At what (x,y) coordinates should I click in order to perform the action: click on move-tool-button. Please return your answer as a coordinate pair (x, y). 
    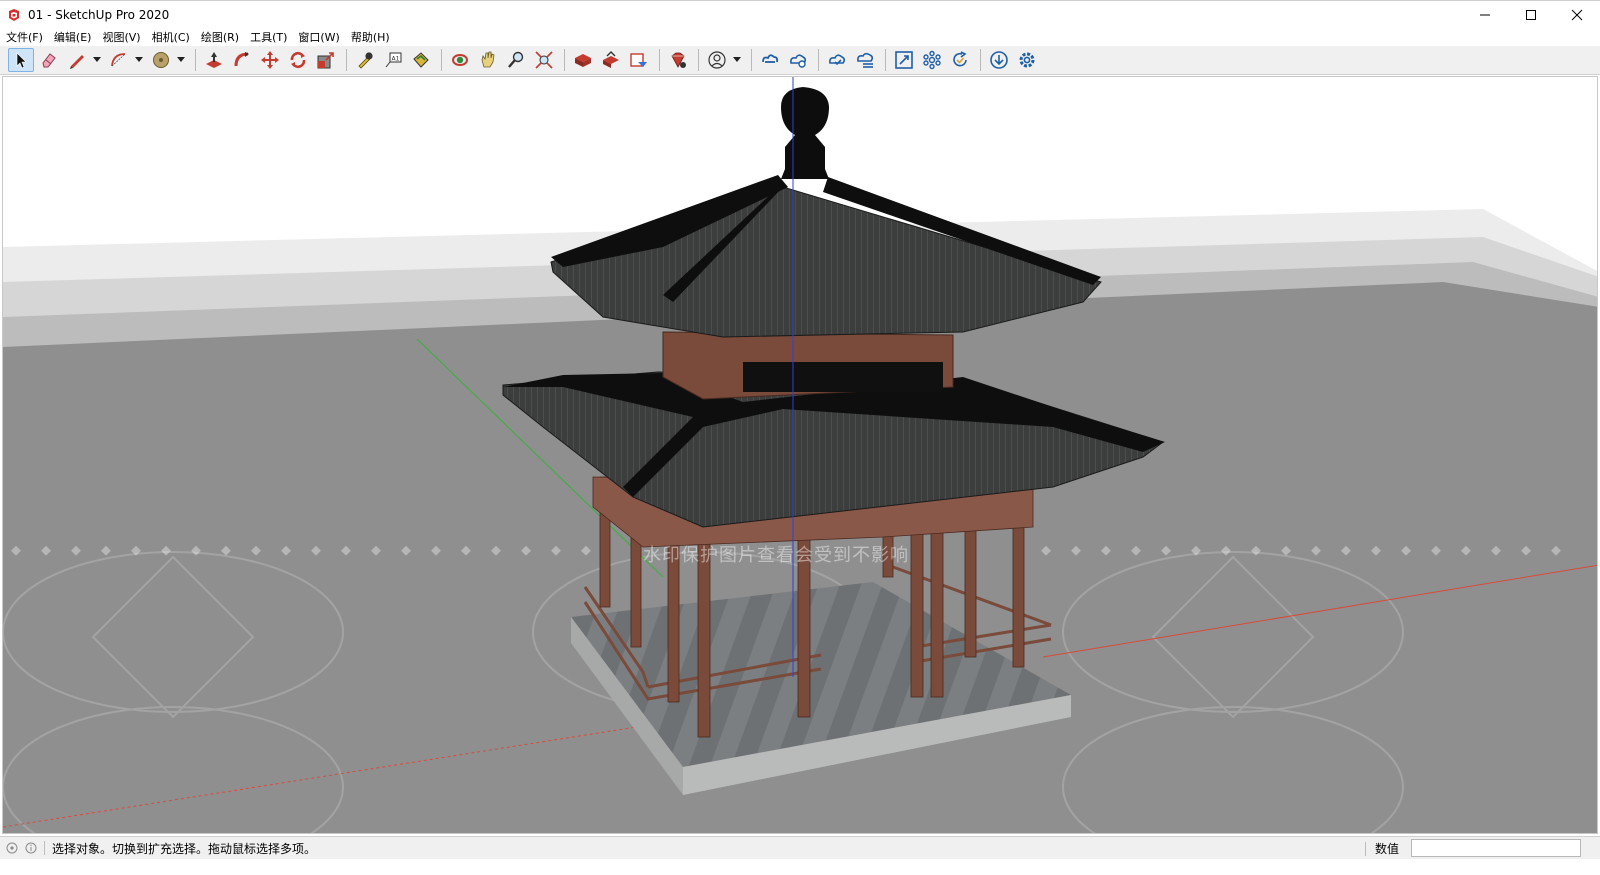
    Looking at the image, I should click on (270, 60).